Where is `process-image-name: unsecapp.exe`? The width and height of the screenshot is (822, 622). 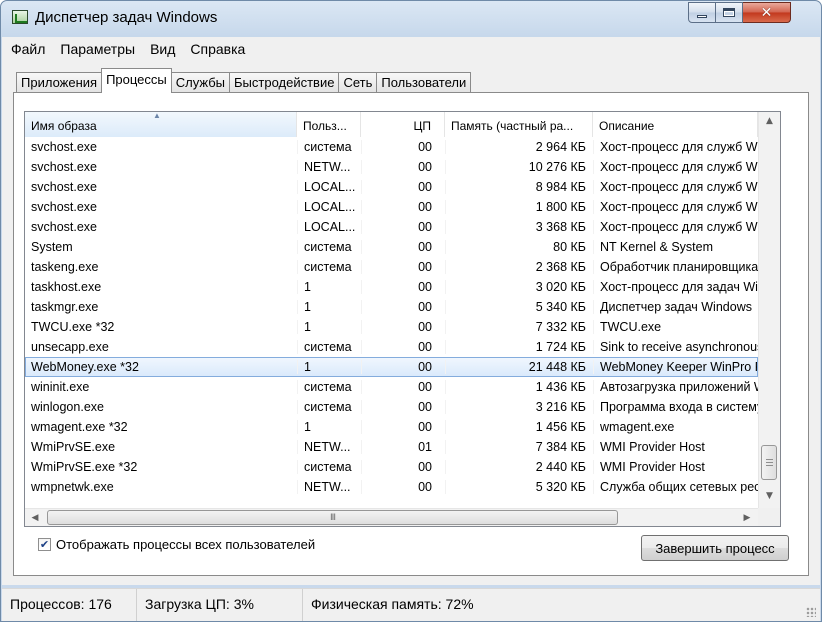 process-image-name: unsecapp.exe is located at coordinates (70, 347).